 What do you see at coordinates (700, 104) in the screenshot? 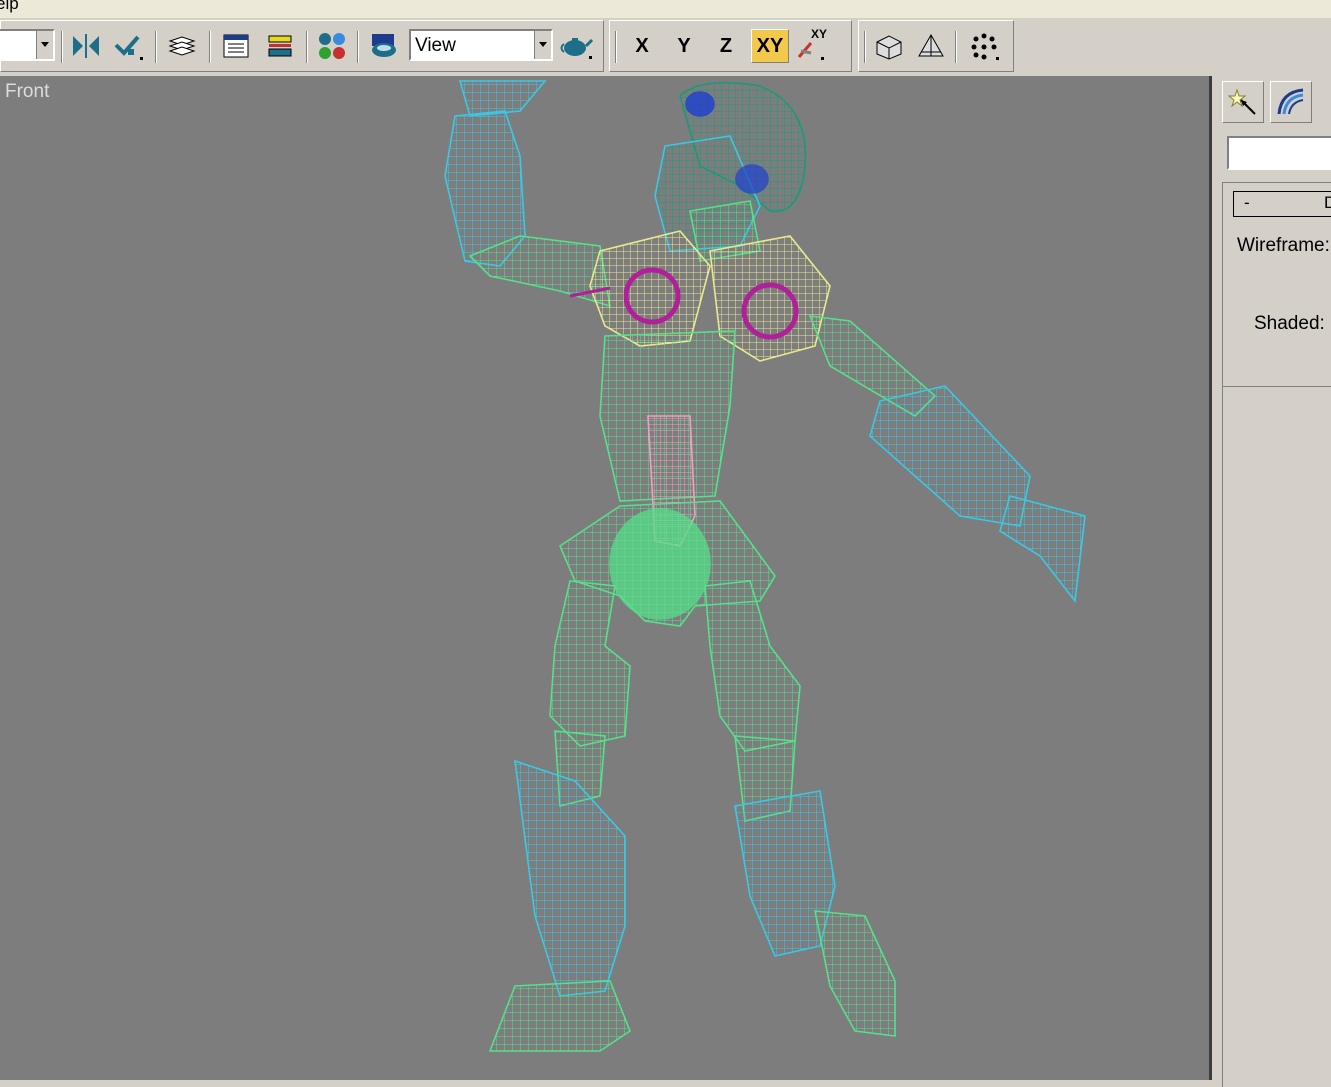
I see `head-ornament-mesh` at bounding box center [700, 104].